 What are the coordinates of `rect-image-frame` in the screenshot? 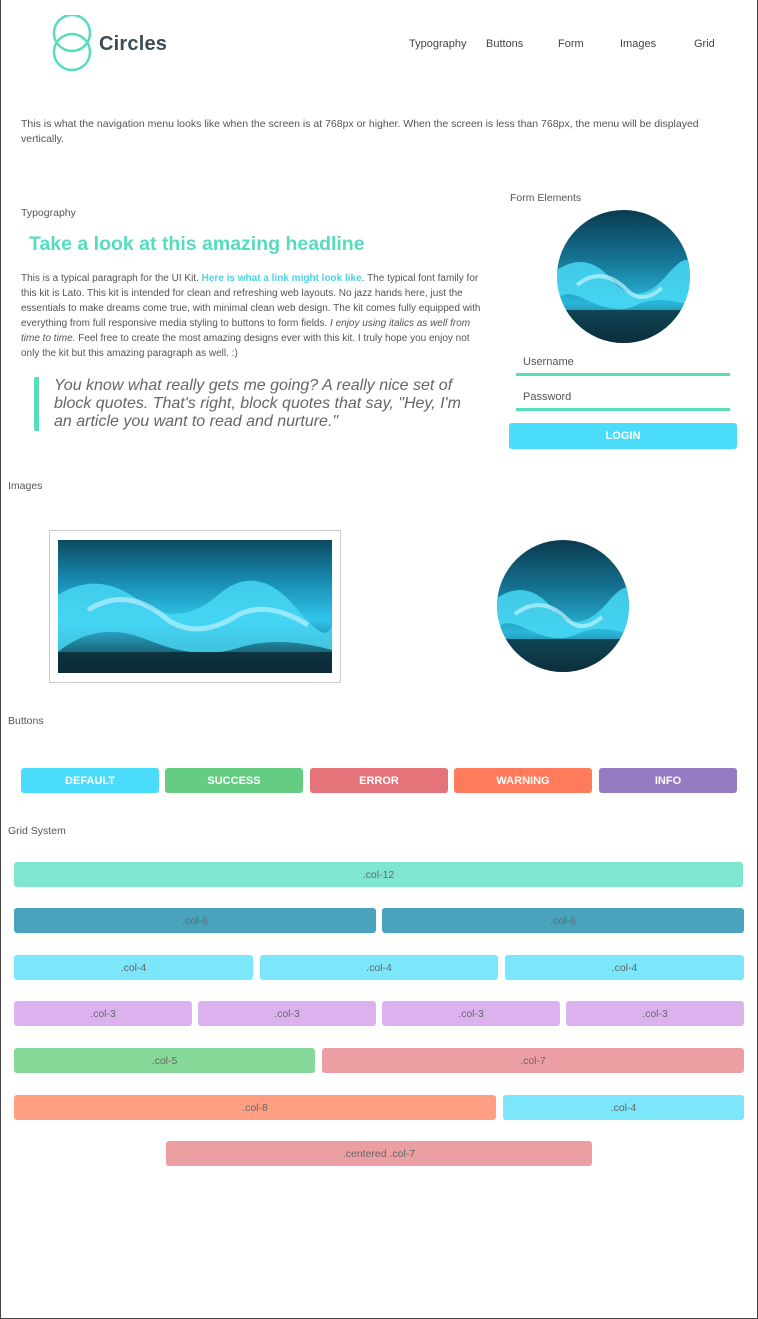 It's located at (195, 606).